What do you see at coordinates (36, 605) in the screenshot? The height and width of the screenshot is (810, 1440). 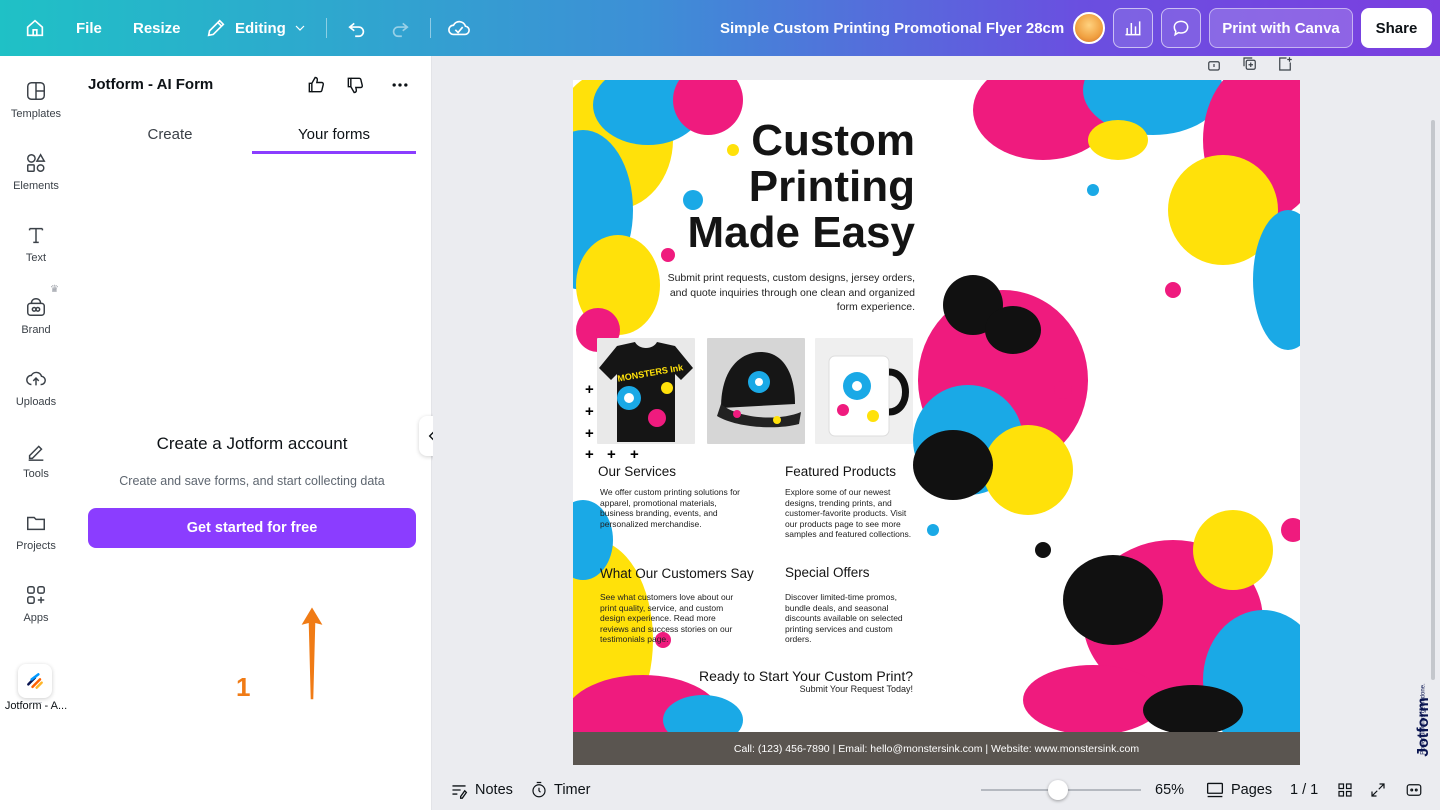 I see `rail-item-apps: Apps` at bounding box center [36, 605].